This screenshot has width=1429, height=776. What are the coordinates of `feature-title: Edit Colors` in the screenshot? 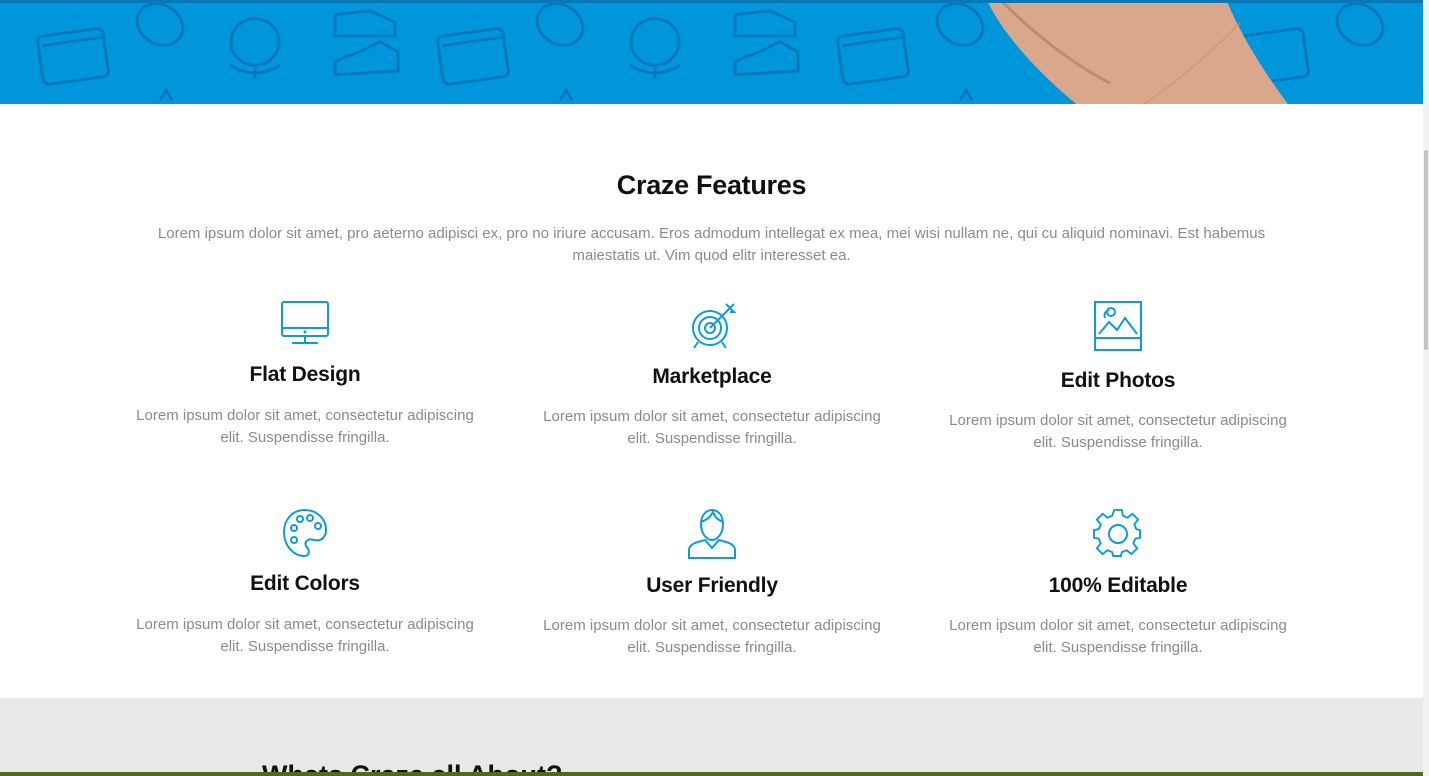 It's located at (305, 583).